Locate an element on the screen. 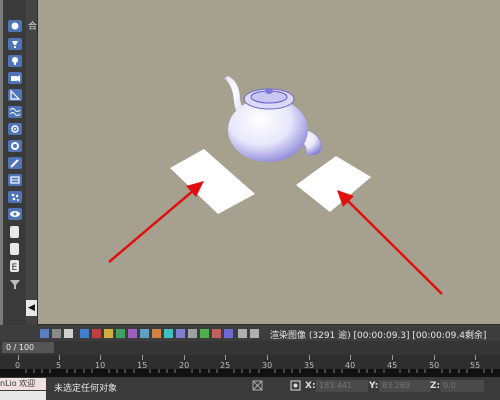 The width and height of the screenshot is (500, 400). material-icon is located at coordinates (96, 333).